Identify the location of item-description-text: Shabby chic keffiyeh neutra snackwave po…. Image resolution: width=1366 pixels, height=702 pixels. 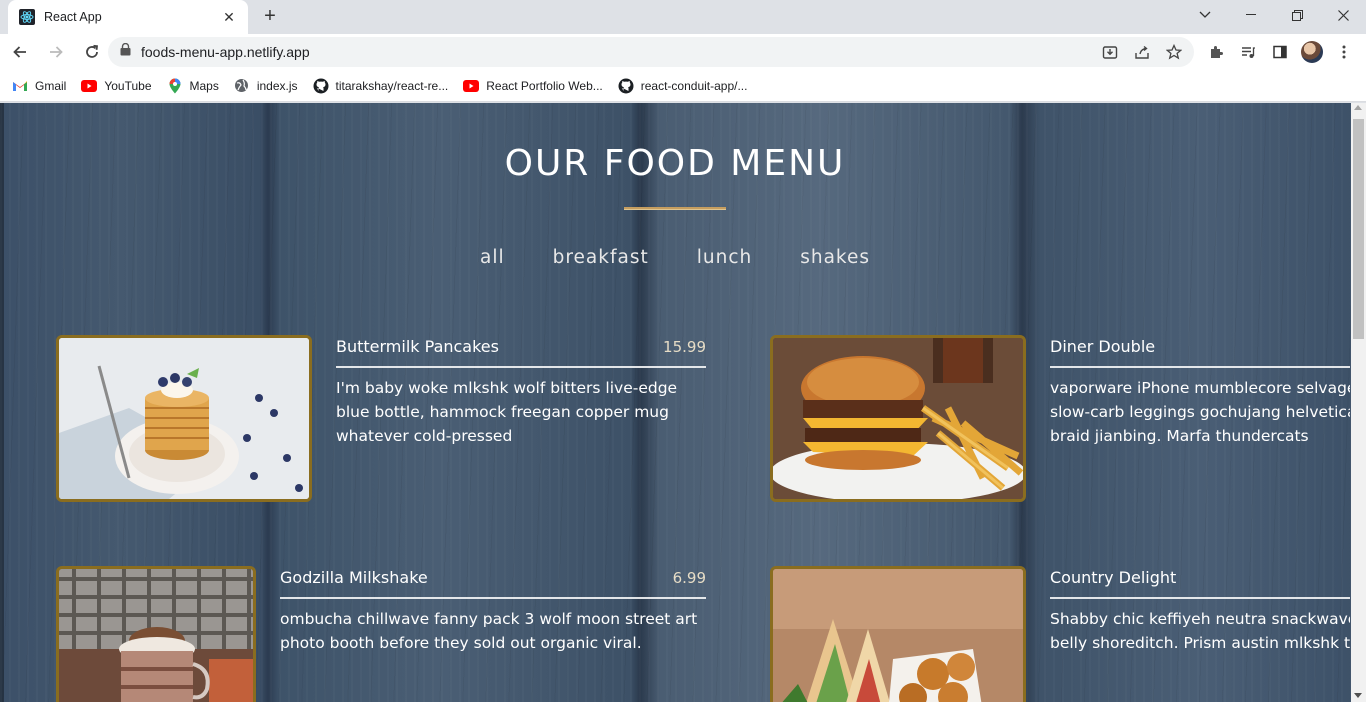
(1200, 631).